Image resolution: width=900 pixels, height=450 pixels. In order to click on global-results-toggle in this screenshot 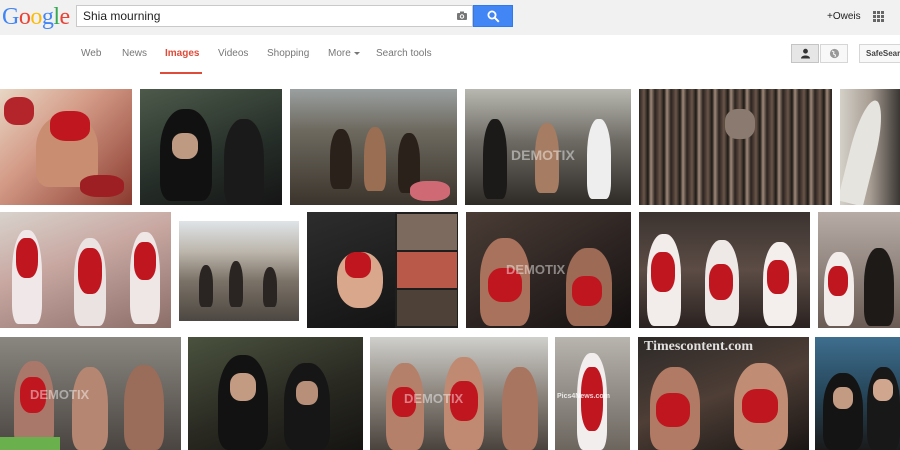, I will do `click(834, 53)`.